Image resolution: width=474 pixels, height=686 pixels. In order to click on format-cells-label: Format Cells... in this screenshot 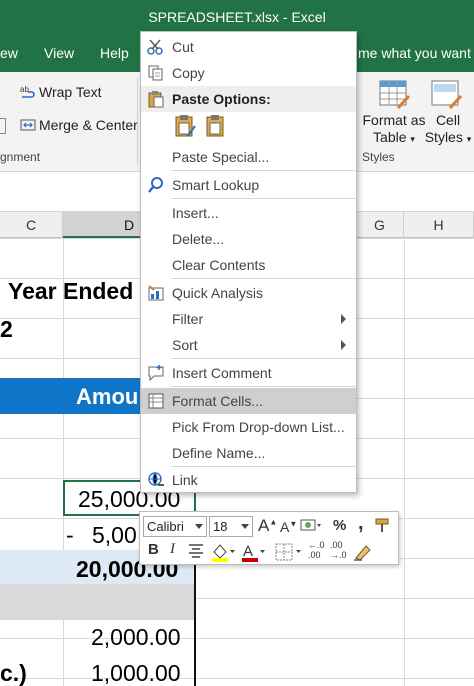, I will do `click(218, 401)`.